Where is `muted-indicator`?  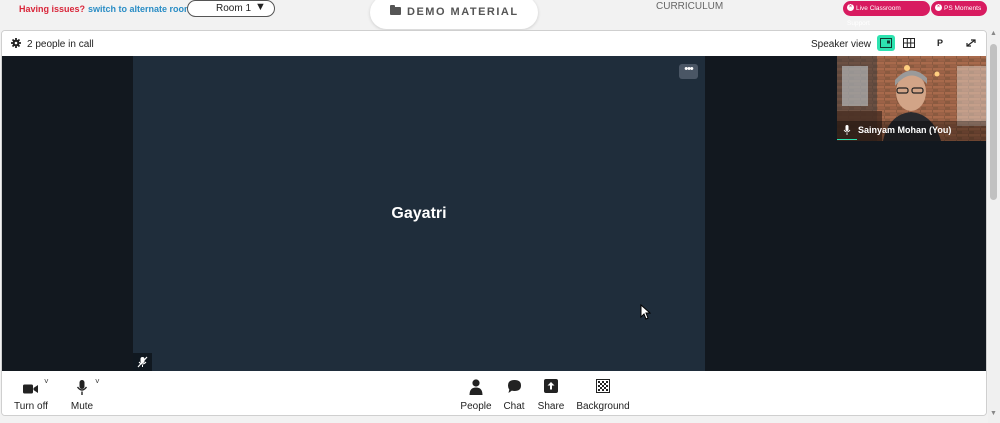
muted-indicator is located at coordinates (142, 362).